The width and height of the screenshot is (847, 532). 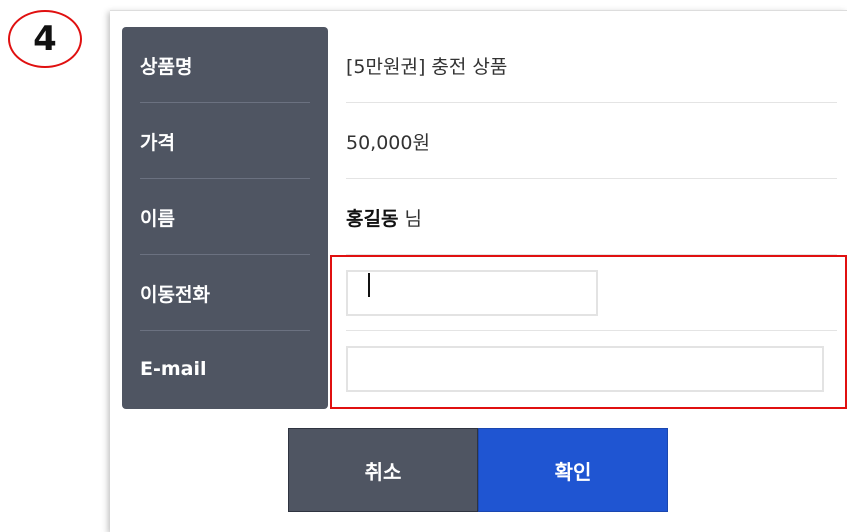 What do you see at coordinates (585, 369) in the screenshot?
I see `email-input` at bounding box center [585, 369].